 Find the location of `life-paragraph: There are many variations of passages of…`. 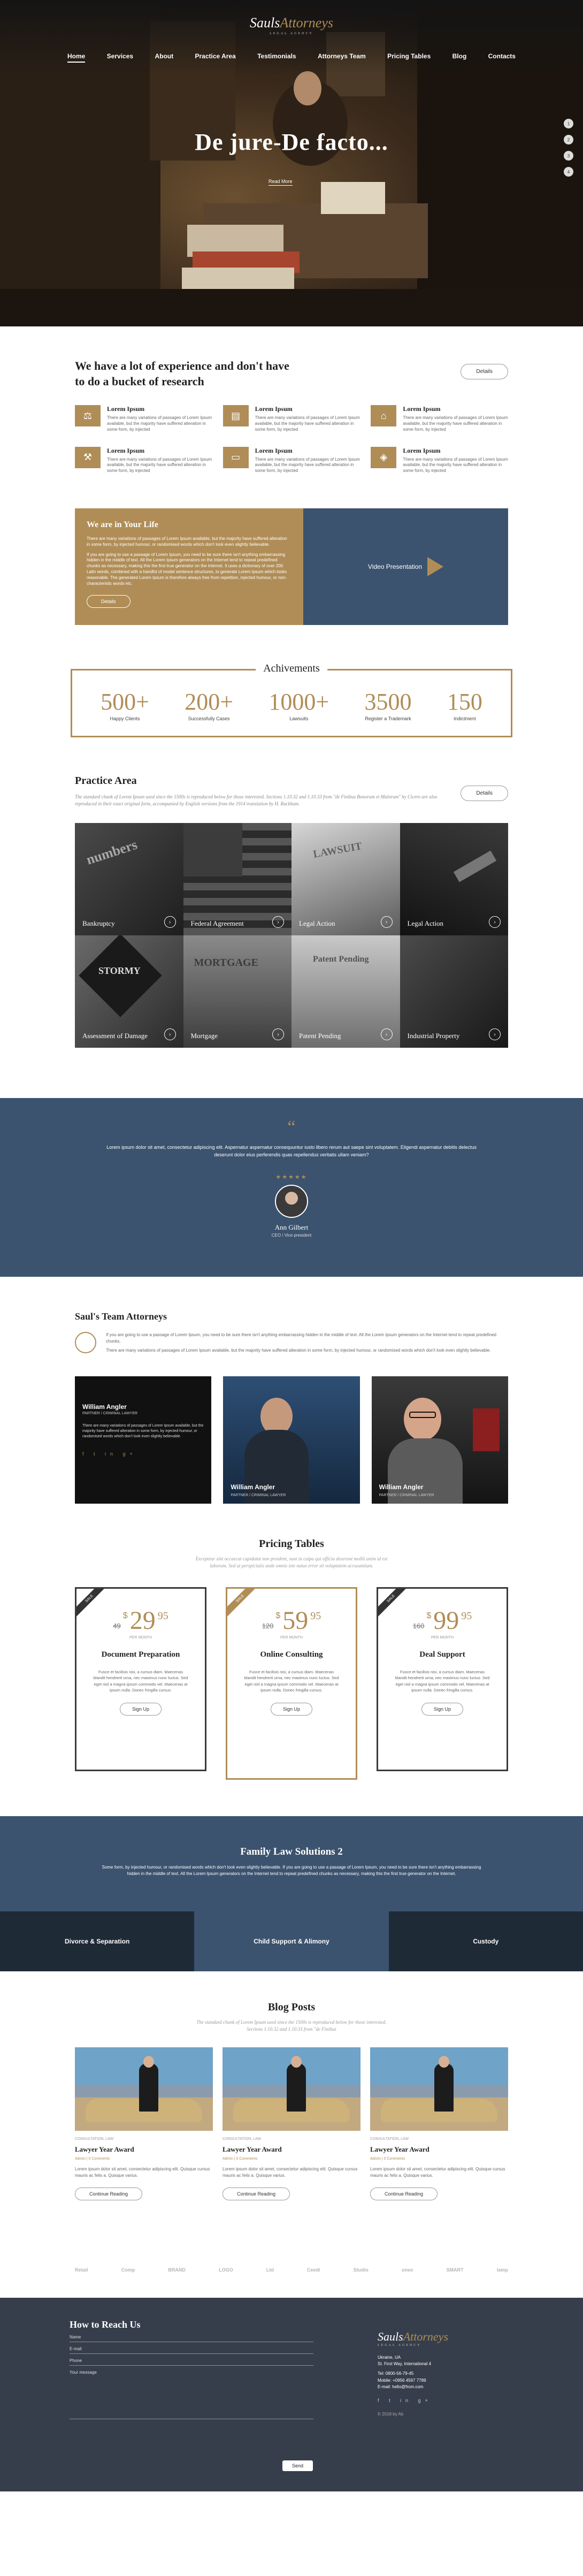

life-paragraph: There are many variations of passages of… is located at coordinates (187, 541).